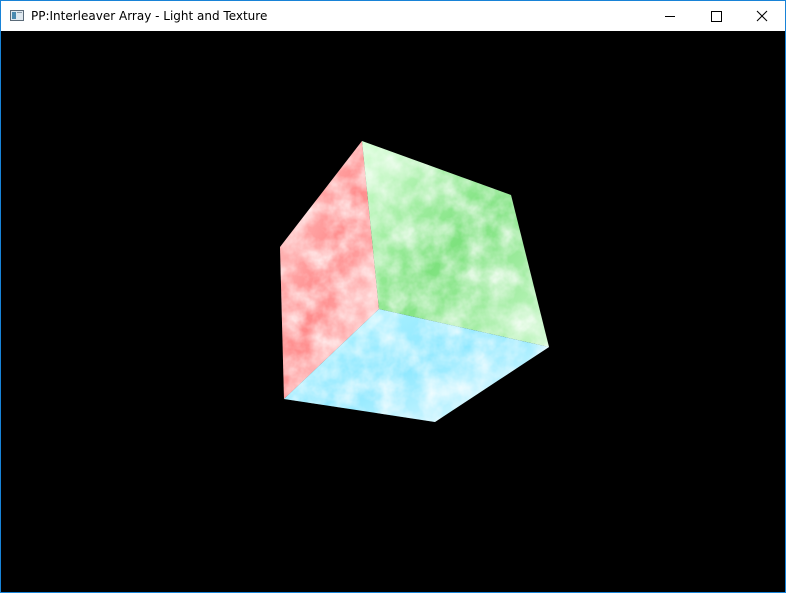  Describe the element at coordinates (393, 16) in the screenshot. I see `title-bar: PP:Interleaver Array - Light and Texture` at that location.